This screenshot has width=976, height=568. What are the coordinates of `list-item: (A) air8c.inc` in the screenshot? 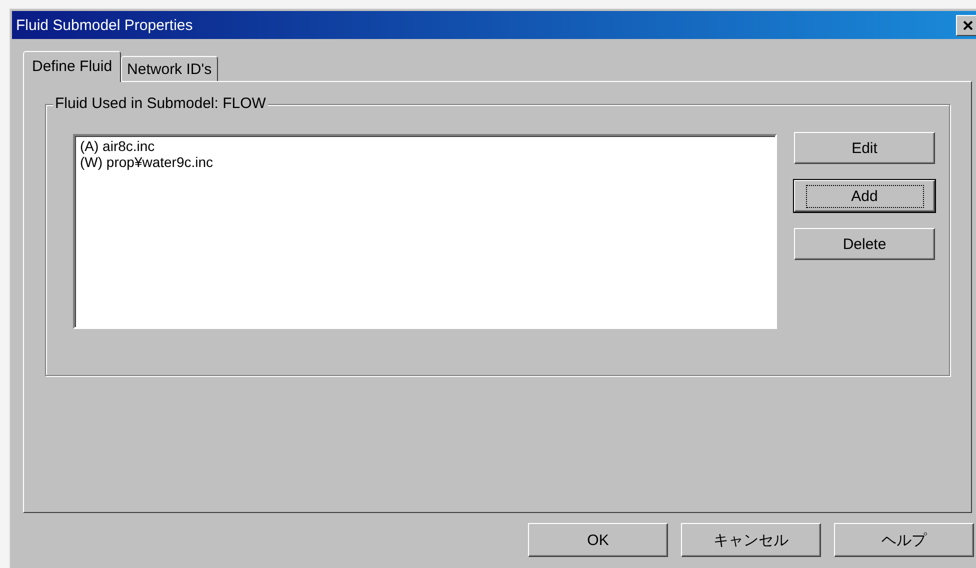 It's located at (425, 146).